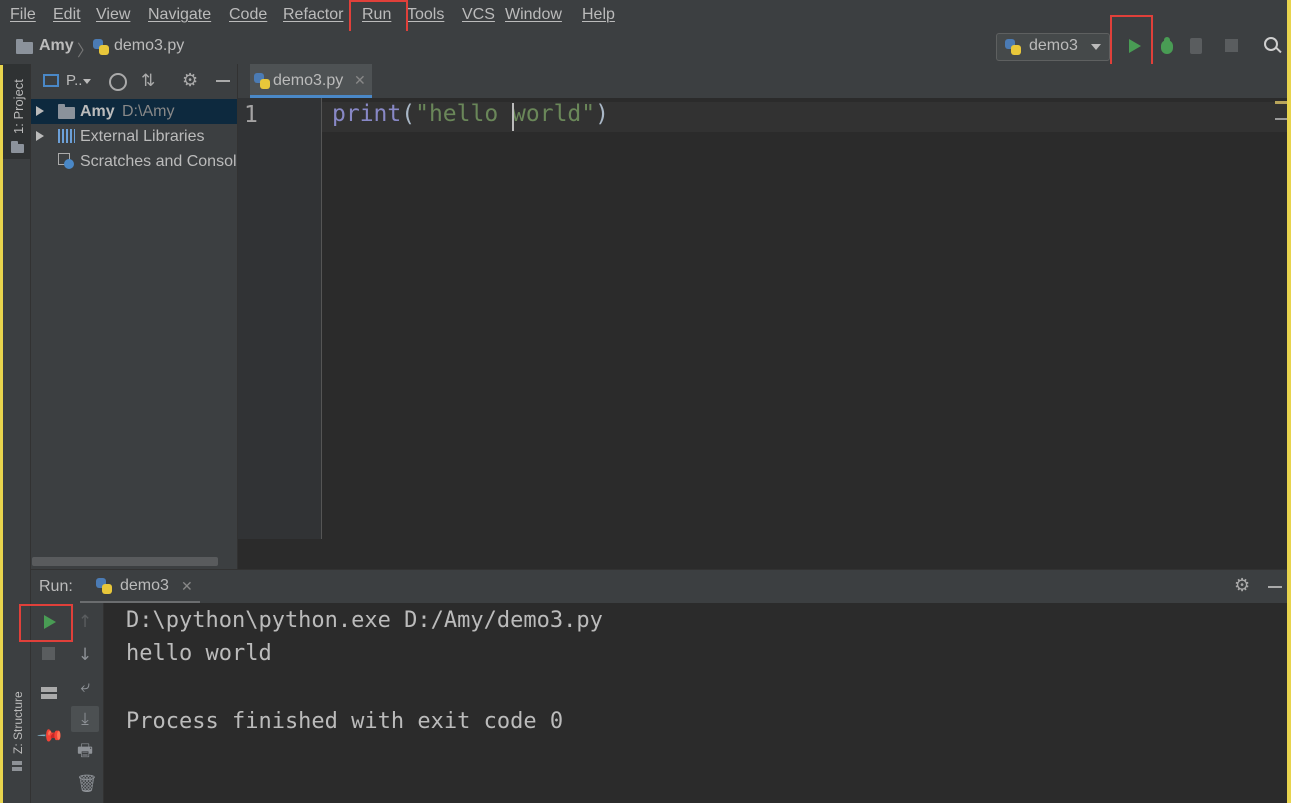  What do you see at coordinates (1281, 119) in the screenshot?
I see `error-stripe-mark` at bounding box center [1281, 119].